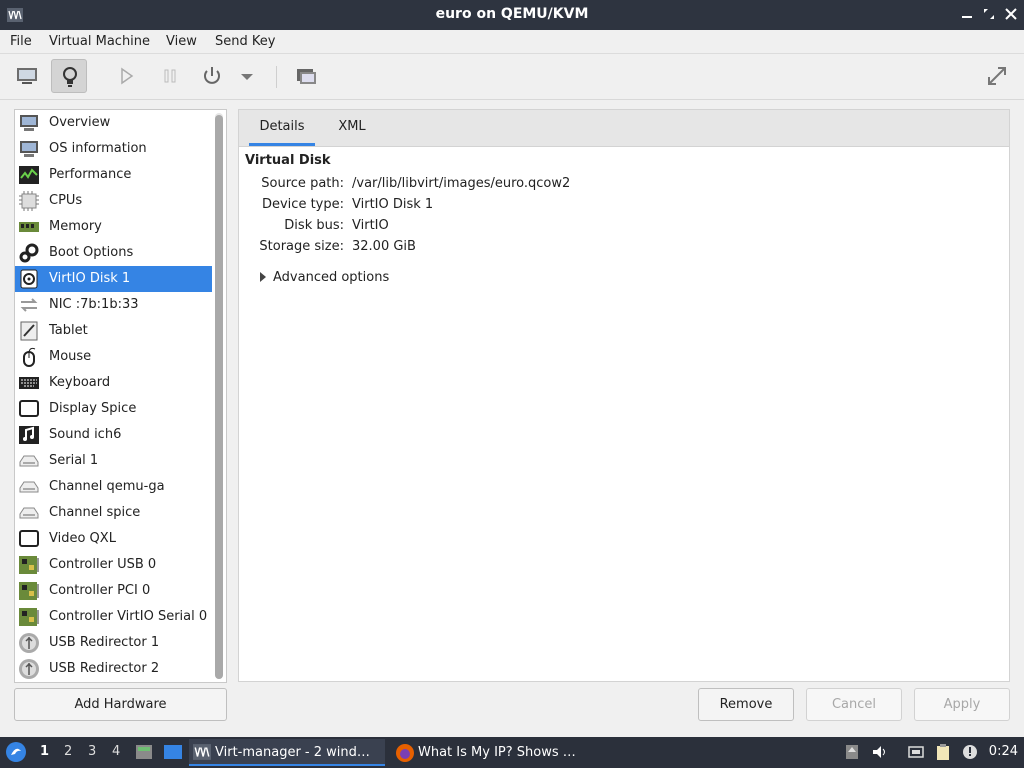  What do you see at coordinates (113, 565) in the screenshot?
I see `sidebar-item-controller-usb-0: Controller USB 0` at bounding box center [113, 565].